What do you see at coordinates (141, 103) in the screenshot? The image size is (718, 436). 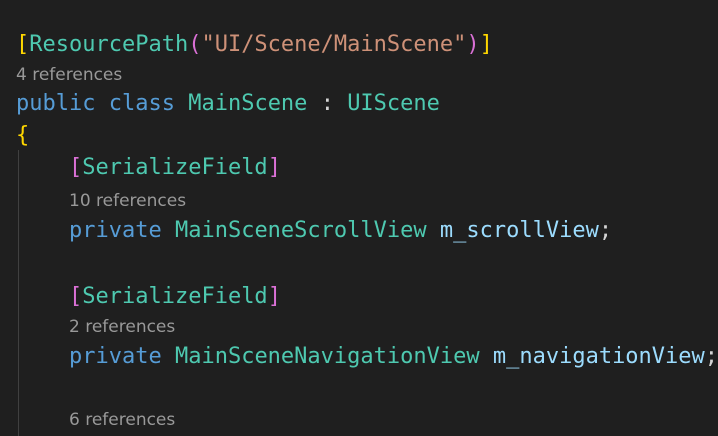 I see `keyword: class` at bounding box center [141, 103].